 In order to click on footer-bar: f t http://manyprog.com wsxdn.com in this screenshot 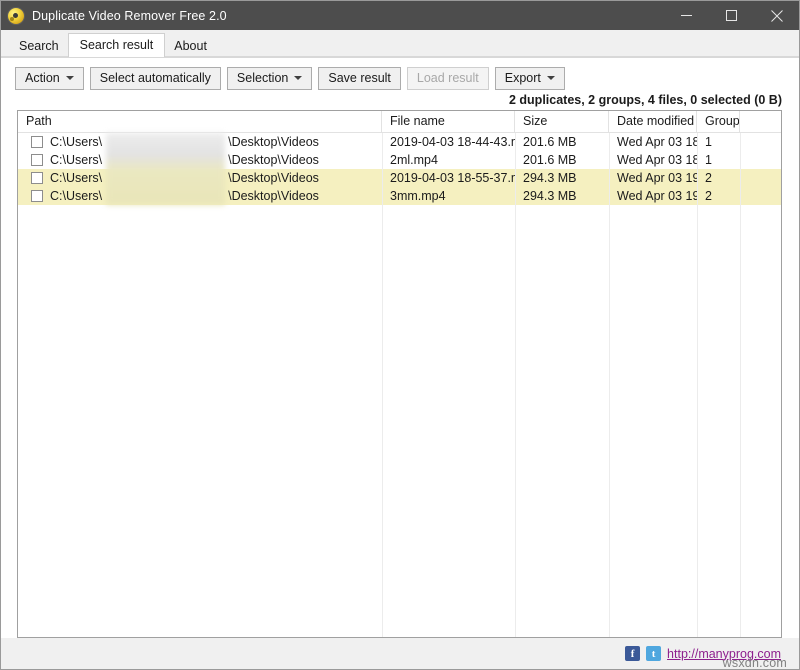, I will do `click(400, 654)`.